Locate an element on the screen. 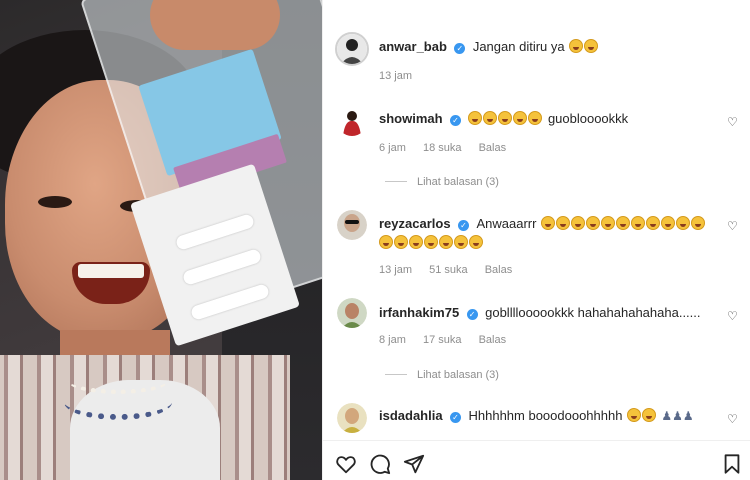 Image resolution: width=750 pixels, height=480 pixels. comment-item: isdadahlia ✓ Hhhhhhm booodooohhhhh ♟♟♟ ♡ is located at coordinates (536, 421).